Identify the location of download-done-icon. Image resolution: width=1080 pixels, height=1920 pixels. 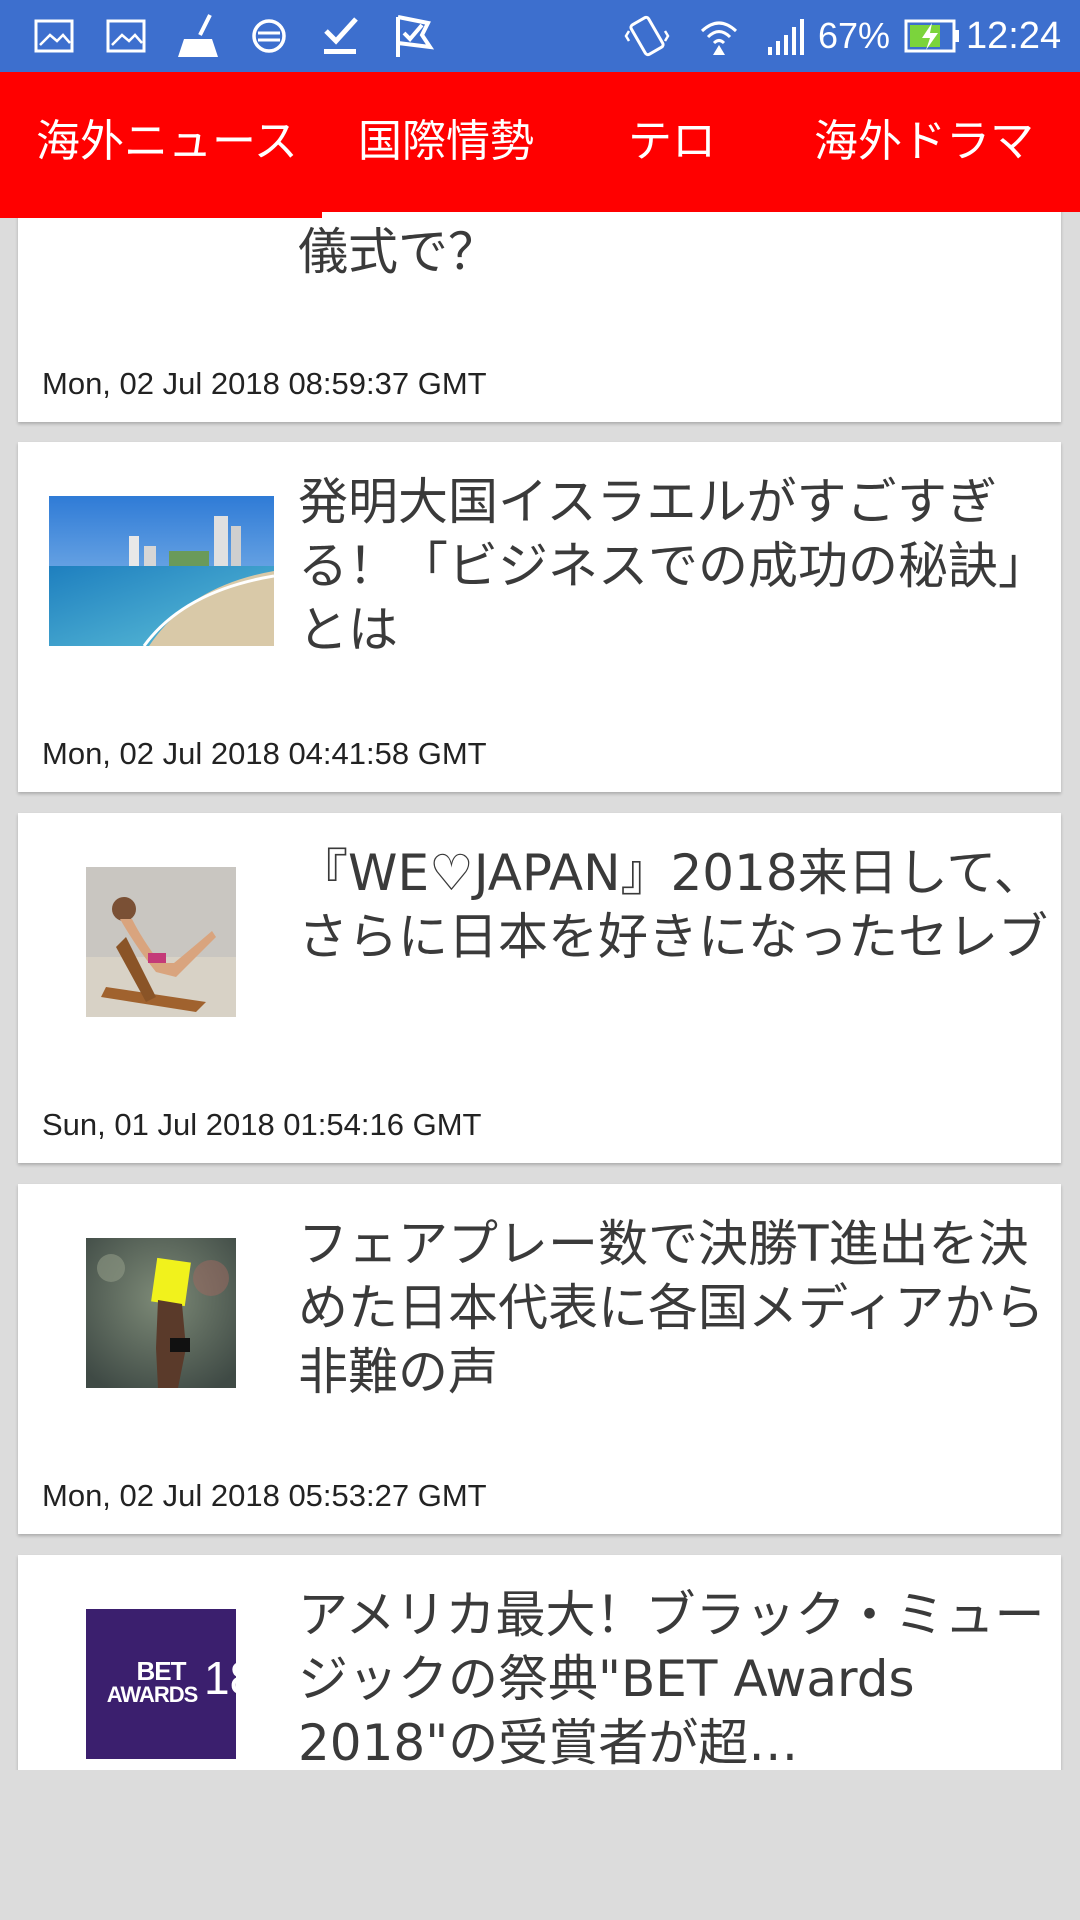
(341, 35).